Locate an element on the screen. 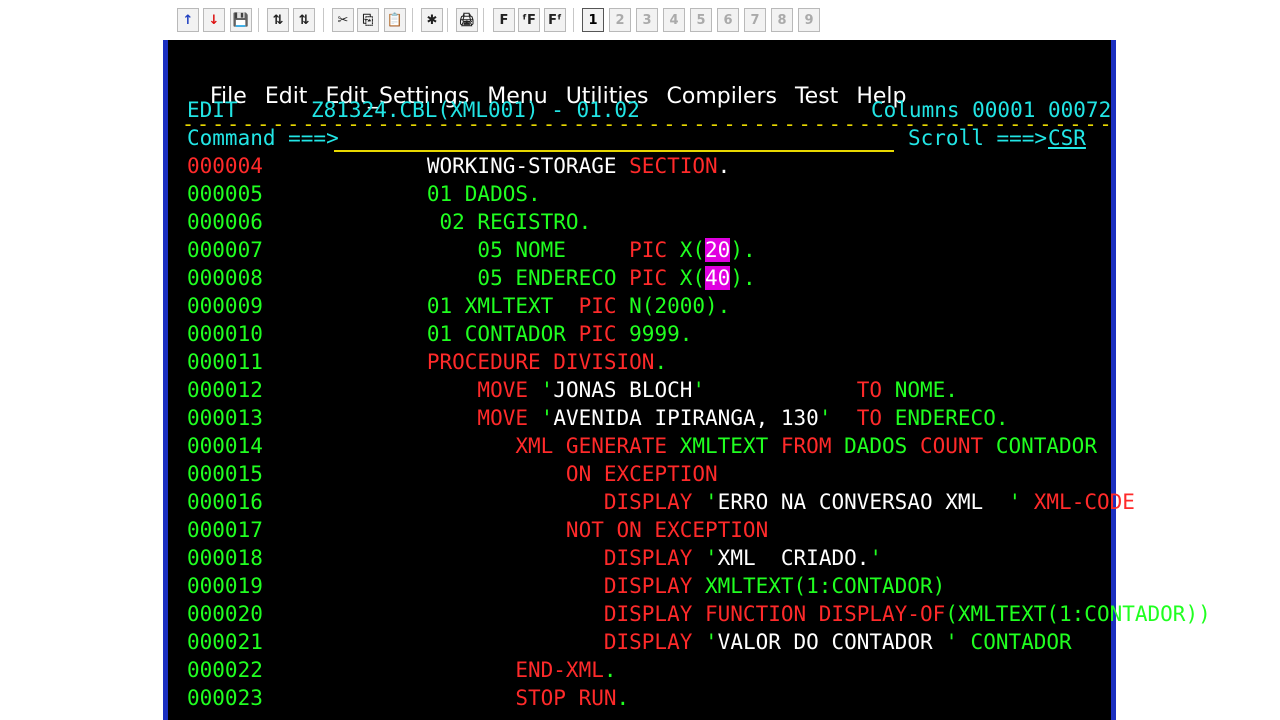 This screenshot has height=720, width=1280. source-line: 01 DADOS. is located at coordinates (446, 194).